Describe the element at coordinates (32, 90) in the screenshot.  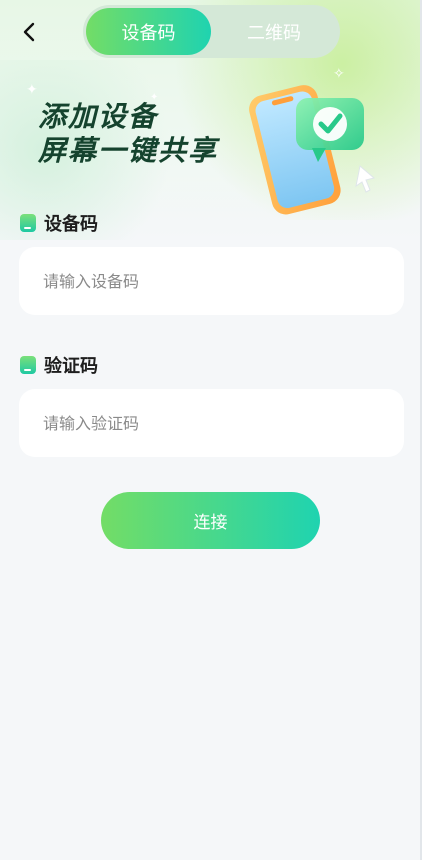
I see `sparkle-icon: ✦` at that location.